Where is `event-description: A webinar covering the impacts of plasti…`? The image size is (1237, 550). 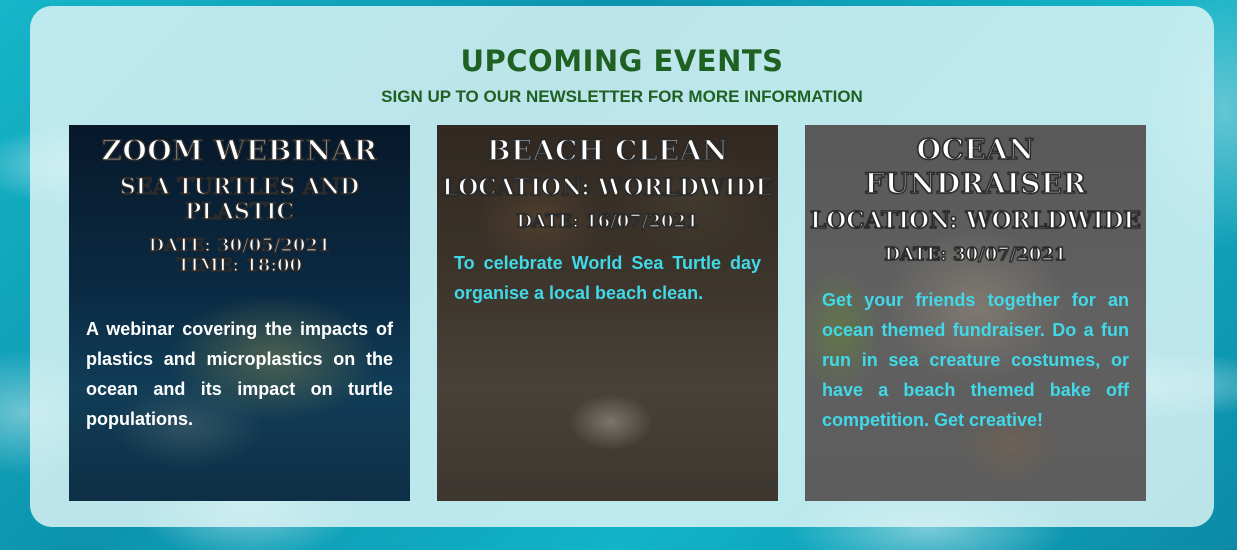
event-description: A webinar covering the impacts of plasti… is located at coordinates (239, 374).